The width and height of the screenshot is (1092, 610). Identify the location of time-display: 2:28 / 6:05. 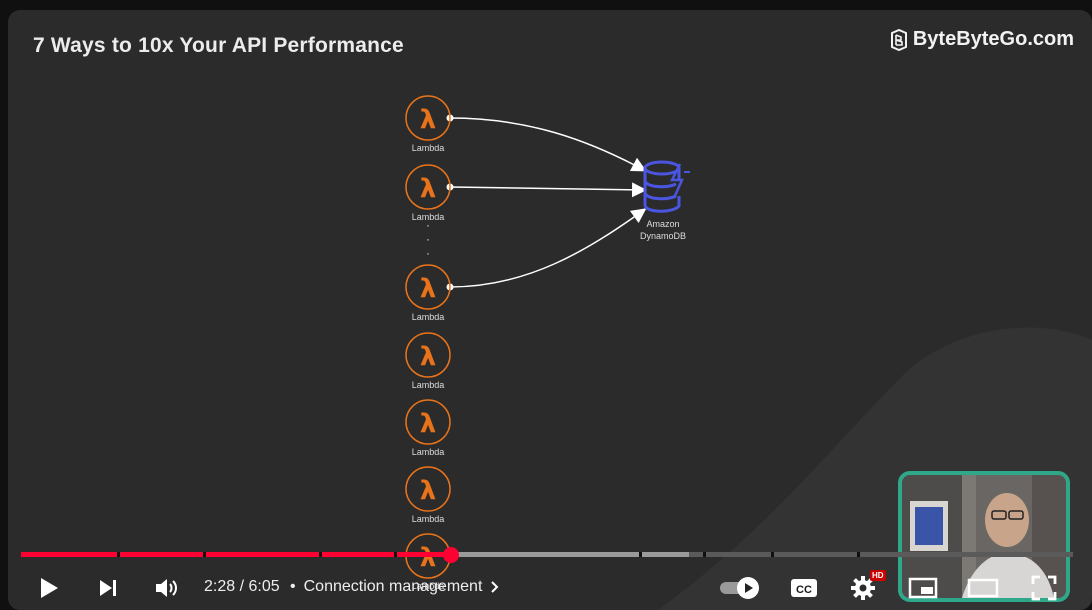
(242, 587).